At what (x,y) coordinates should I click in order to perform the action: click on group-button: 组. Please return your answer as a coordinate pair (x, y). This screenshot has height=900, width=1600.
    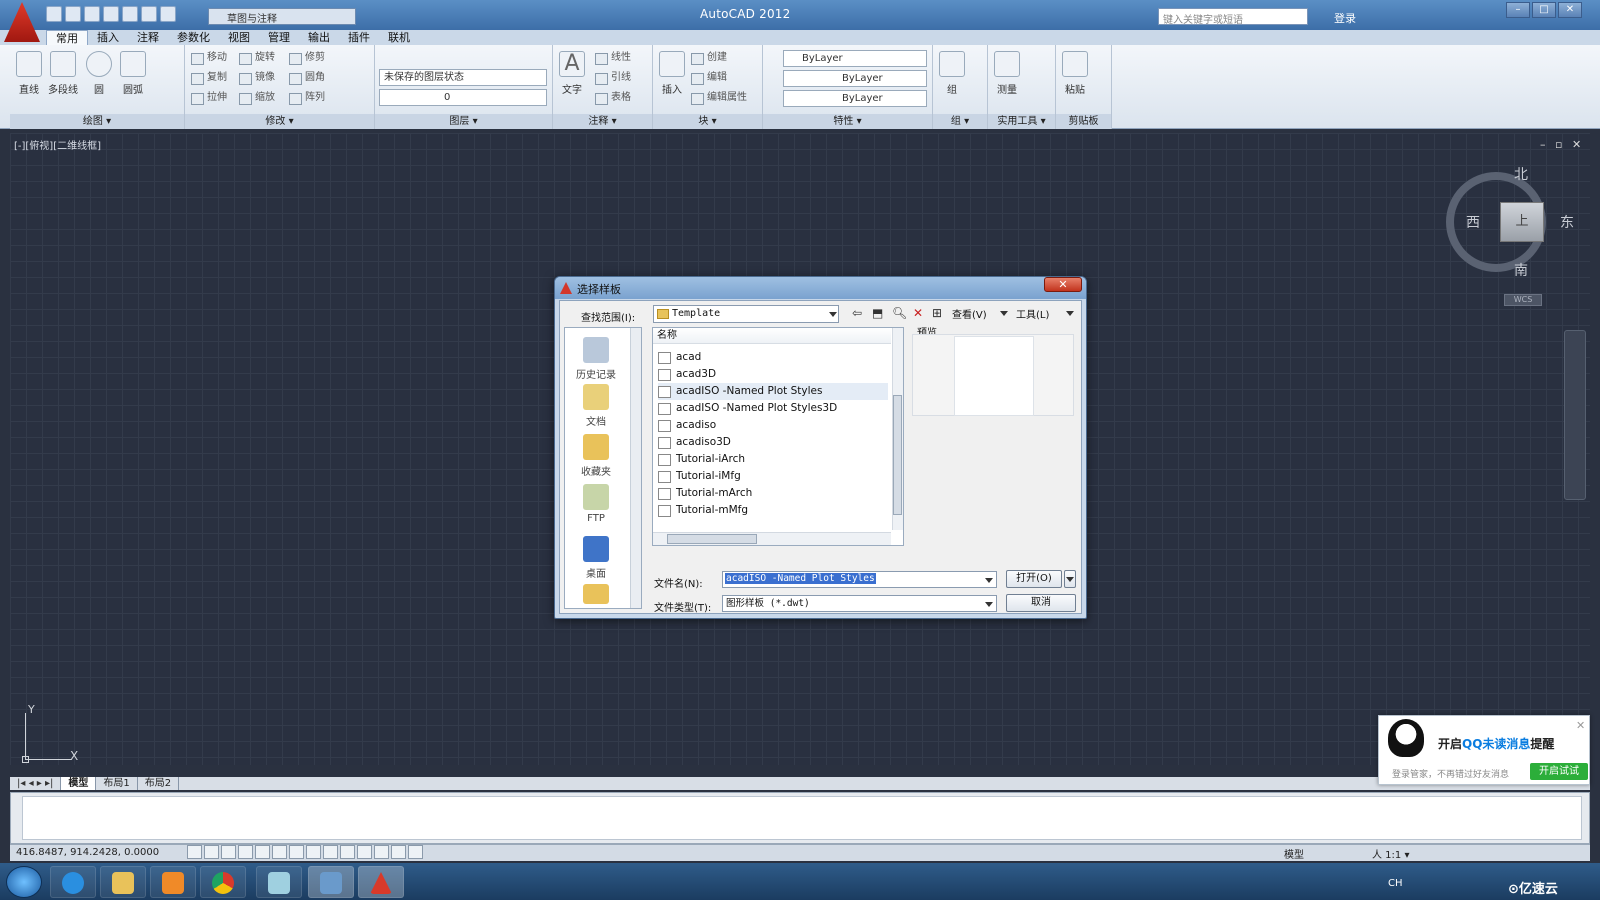
    Looking at the image, I should click on (952, 73).